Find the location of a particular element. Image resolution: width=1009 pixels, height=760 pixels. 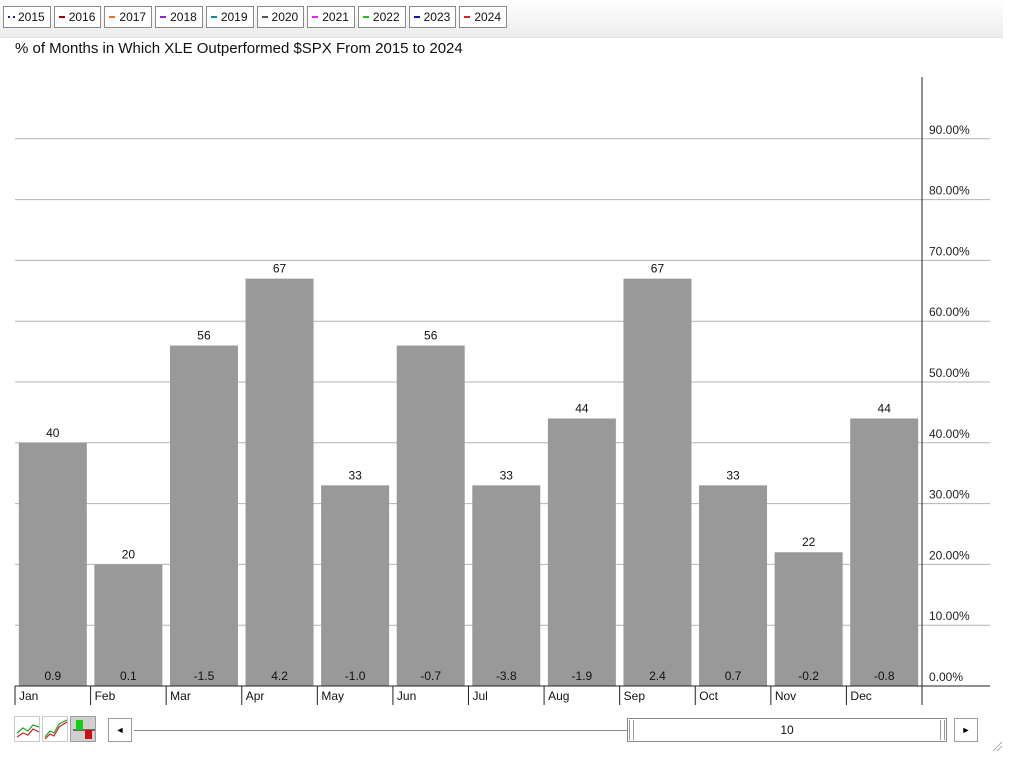

bar-oct is located at coordinates (733, 585).